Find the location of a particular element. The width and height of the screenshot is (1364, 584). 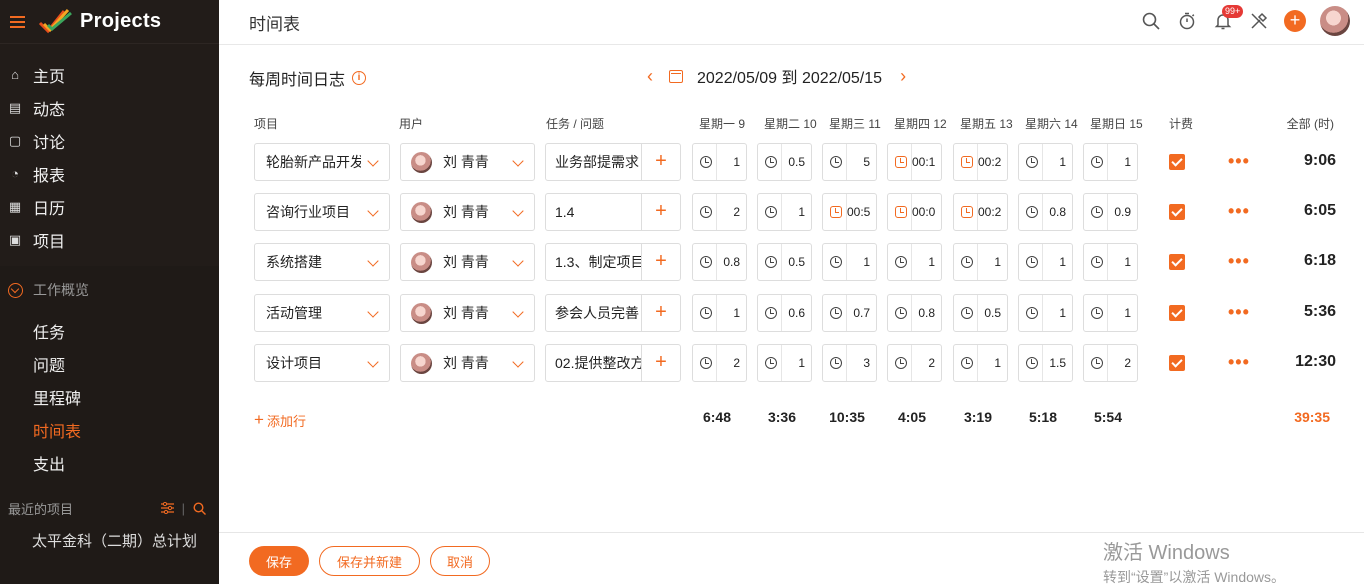

time-value: 00:2 is located at coordinates (992, 162).